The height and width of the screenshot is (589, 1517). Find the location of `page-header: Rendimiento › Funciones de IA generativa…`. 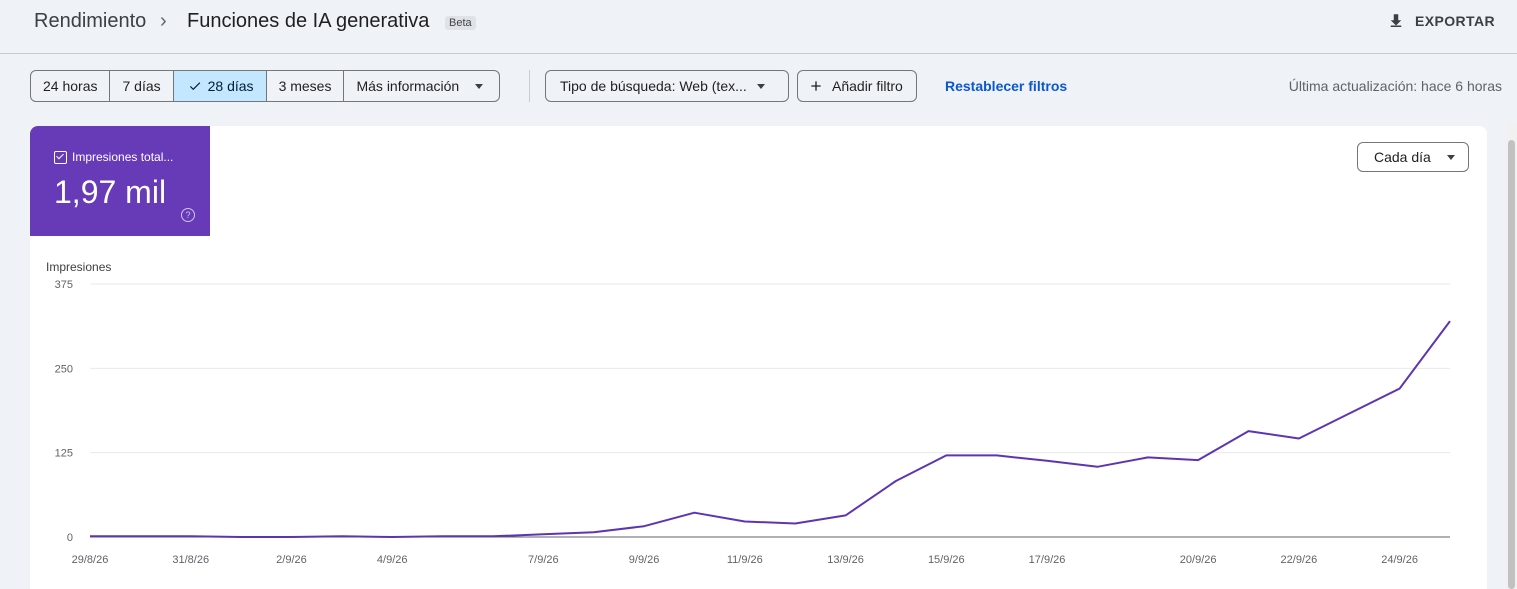

page-header: Rendimiento › Funciones de IA generativa… is located at coordinates (758, 27).